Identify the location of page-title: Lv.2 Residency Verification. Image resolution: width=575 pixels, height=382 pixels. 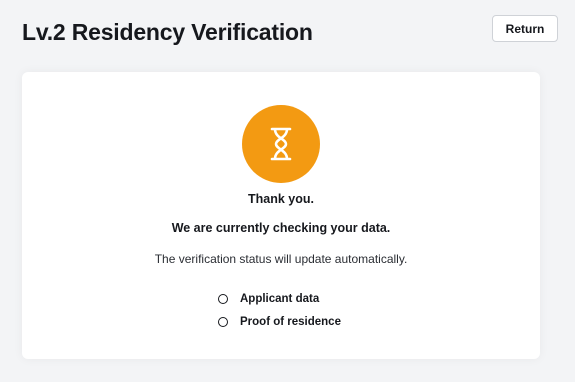
(167, 32).